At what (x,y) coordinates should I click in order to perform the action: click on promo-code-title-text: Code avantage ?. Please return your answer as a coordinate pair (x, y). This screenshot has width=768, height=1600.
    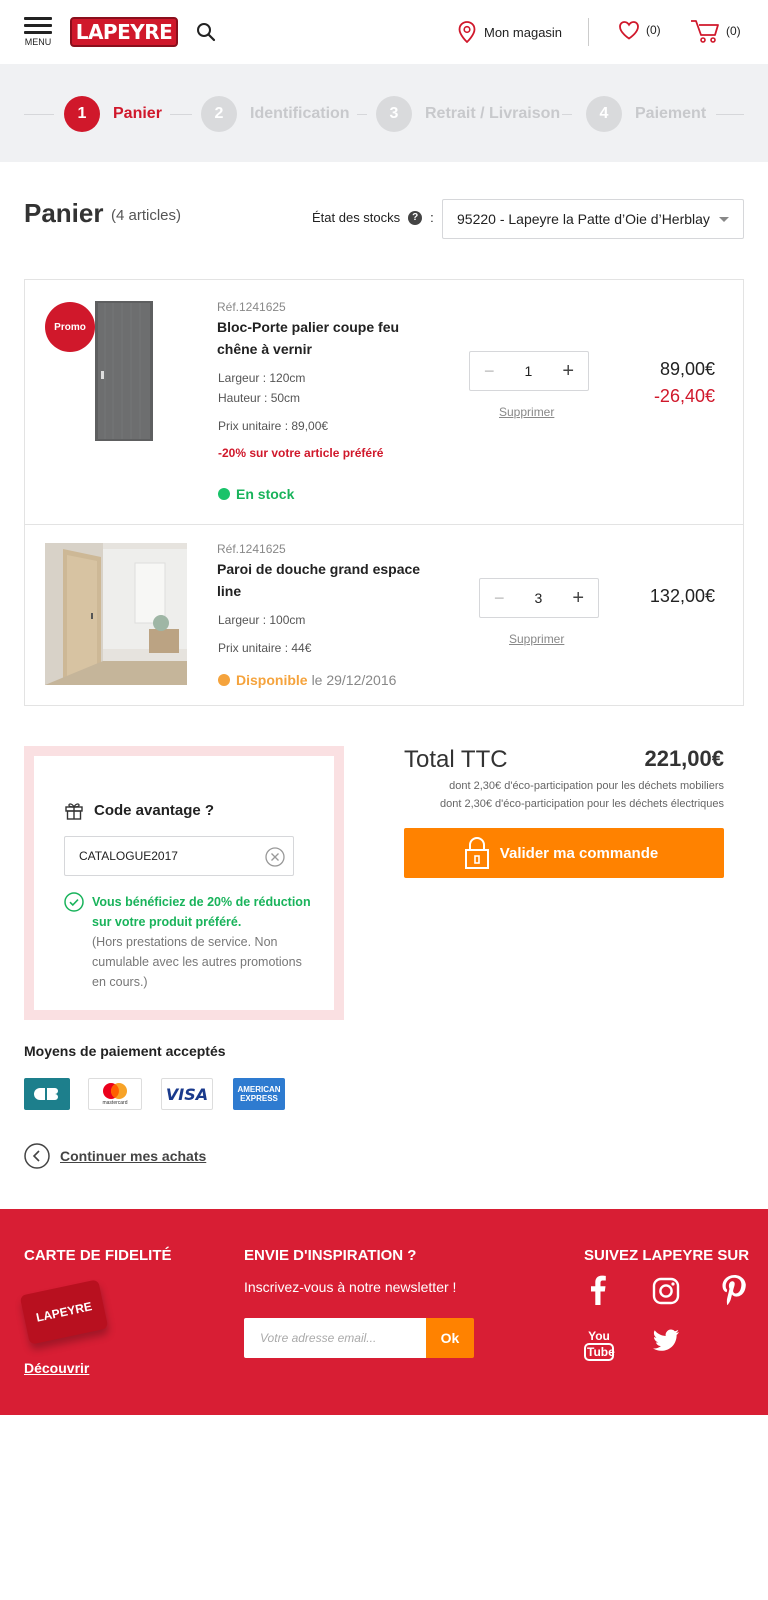
    Looking at the image, I should click on (154, 810).